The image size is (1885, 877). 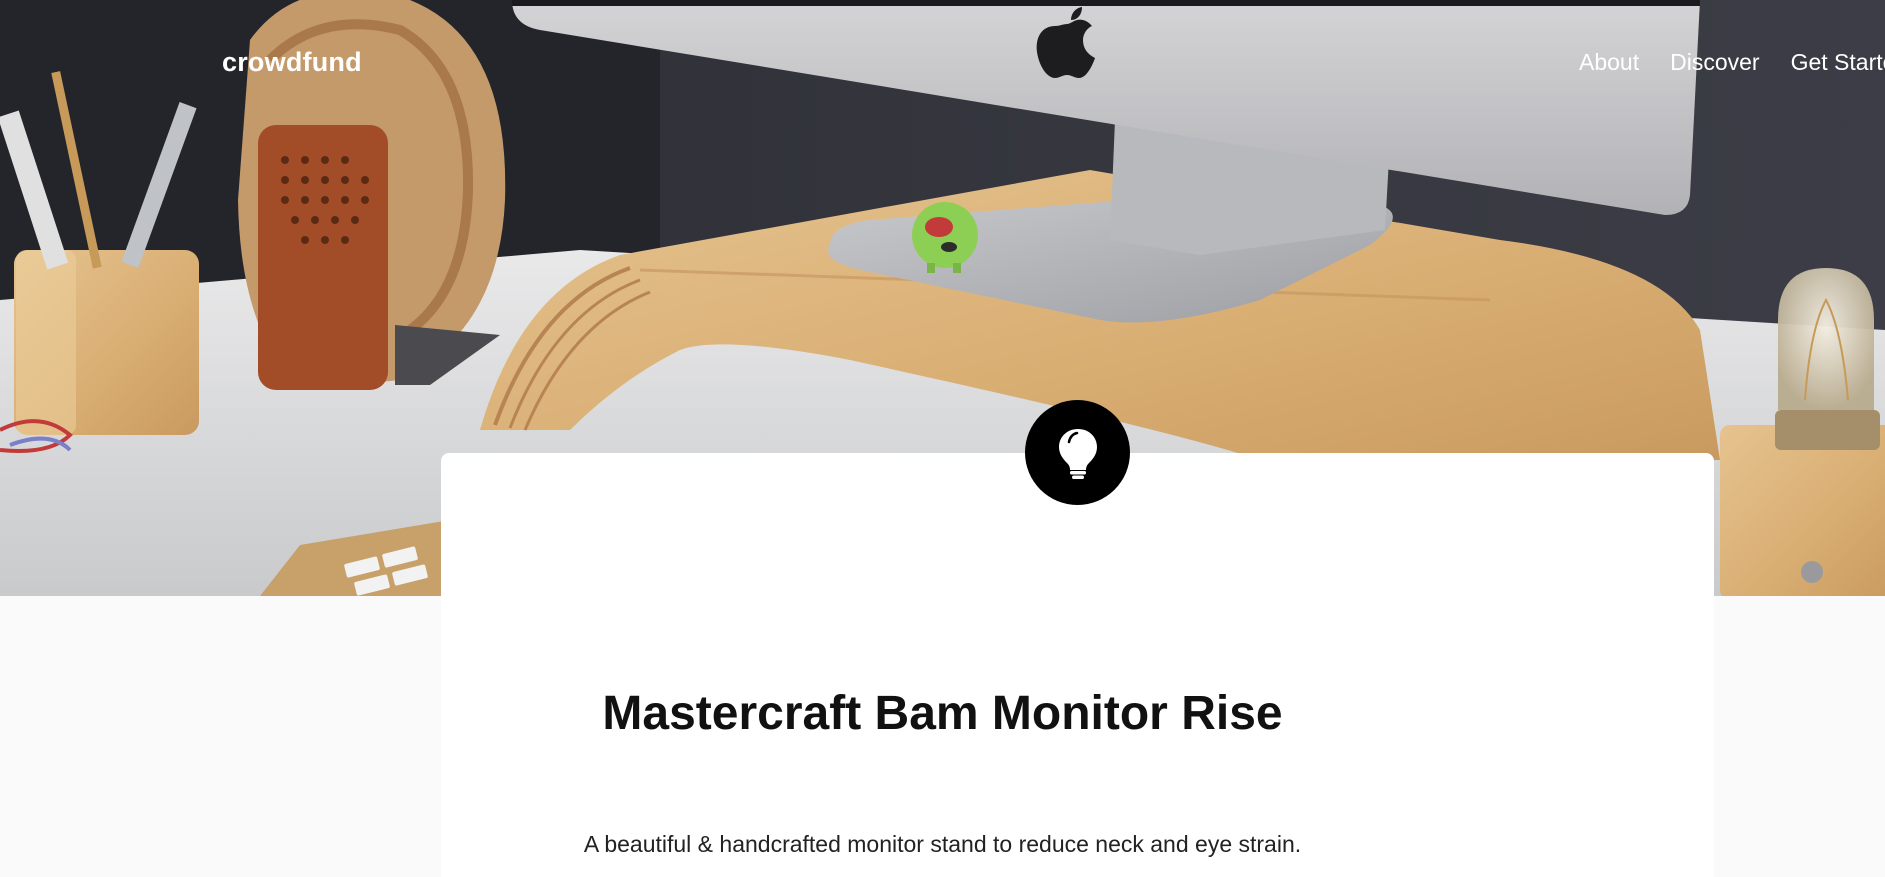 I want to click on lightbulb-icon, so click(x=1077, y=453).